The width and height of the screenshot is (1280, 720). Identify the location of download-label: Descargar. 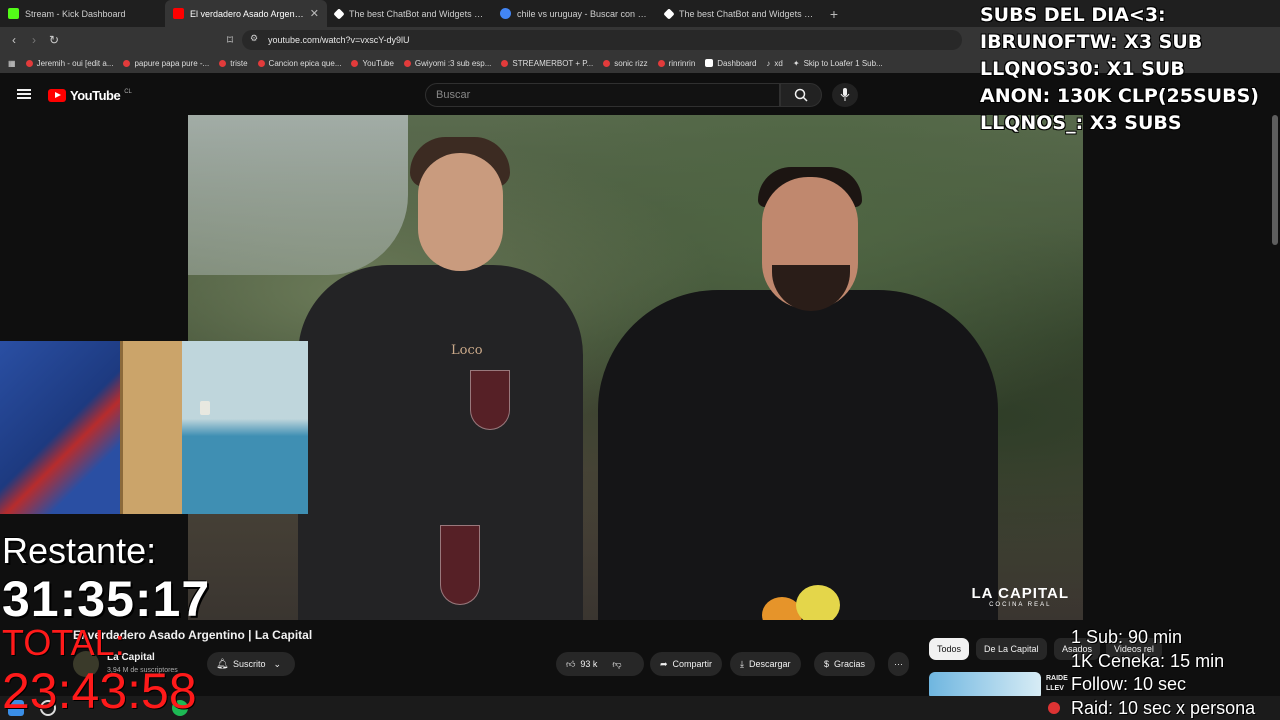
(769, 664).